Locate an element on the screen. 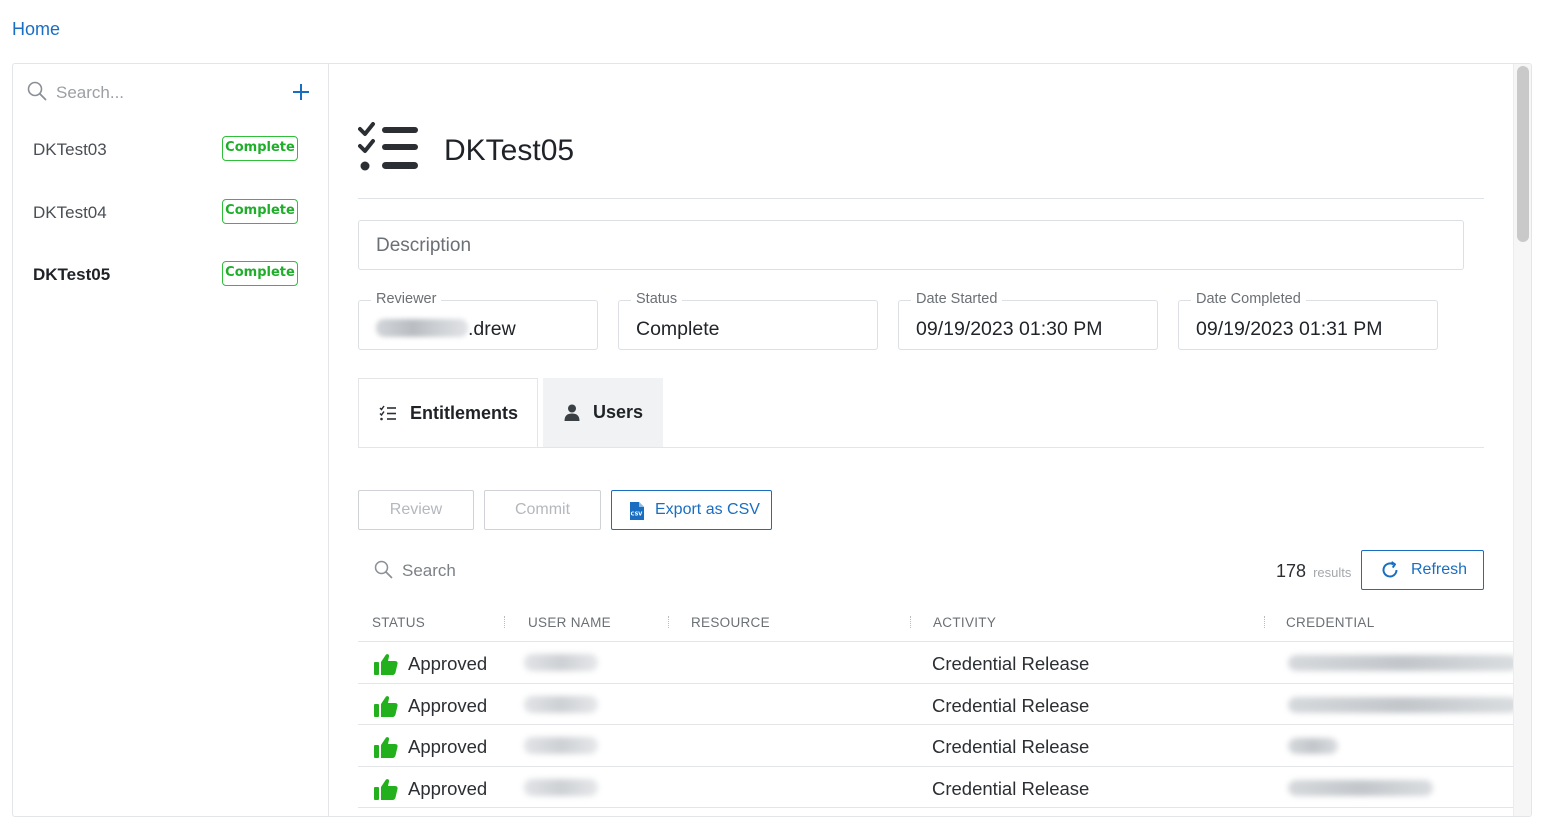 Image resolution: width=1560 pixels, height=832 pixels. export-csv-button: CSV Export as CSV is located at coordinates (691, 510).